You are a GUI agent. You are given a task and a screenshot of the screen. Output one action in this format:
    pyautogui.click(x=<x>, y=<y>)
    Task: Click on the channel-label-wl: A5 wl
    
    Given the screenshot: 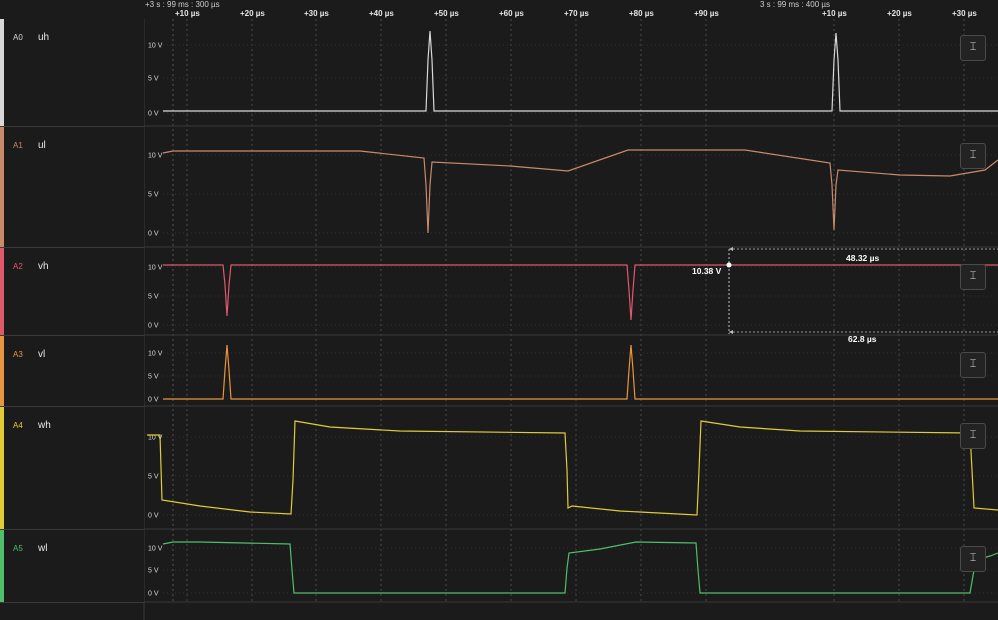 What is the action you would take?
    pyautogui.click(x=72, y=566)
    